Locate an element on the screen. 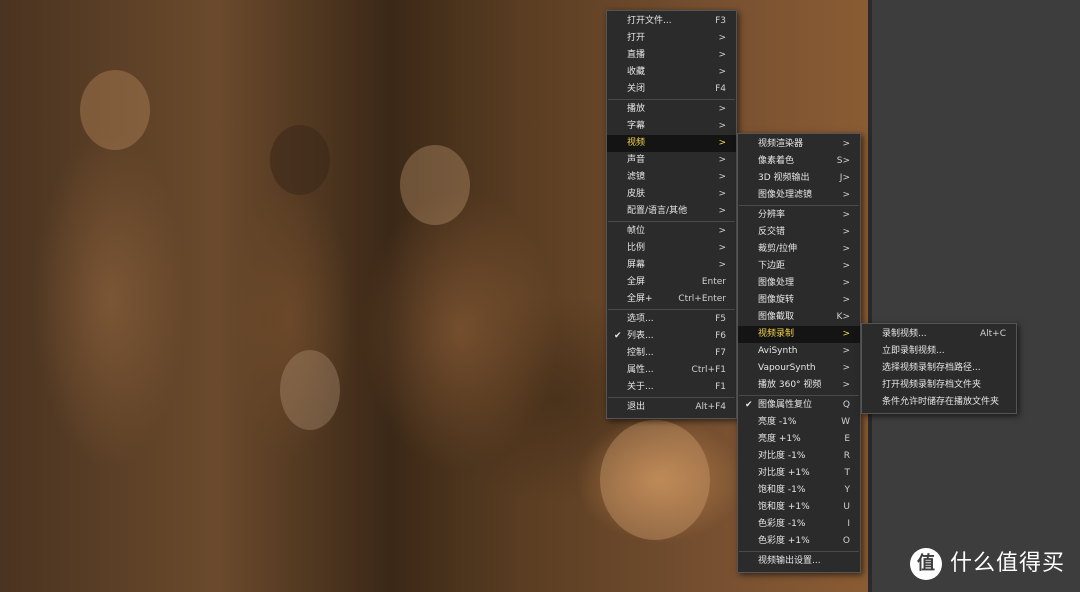 The height and width of the screenshot is (592, 1080). menu-item: 饱和度 +1% U is located at coordinates (799, 507).